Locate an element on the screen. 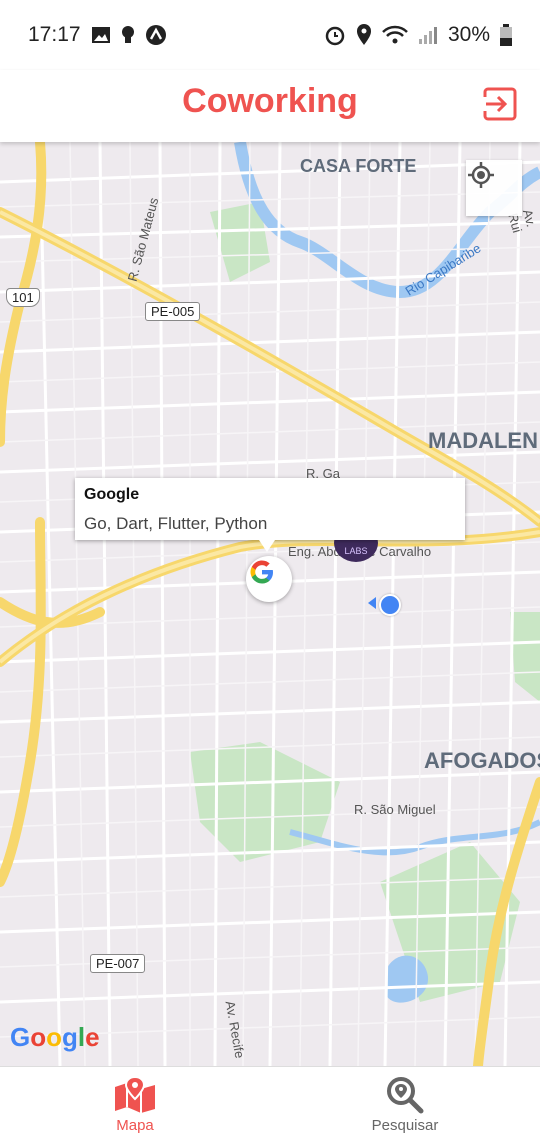 This screenshot has width=540, height=1140. status-time: 17:17 is located at coordinates (54, 34).